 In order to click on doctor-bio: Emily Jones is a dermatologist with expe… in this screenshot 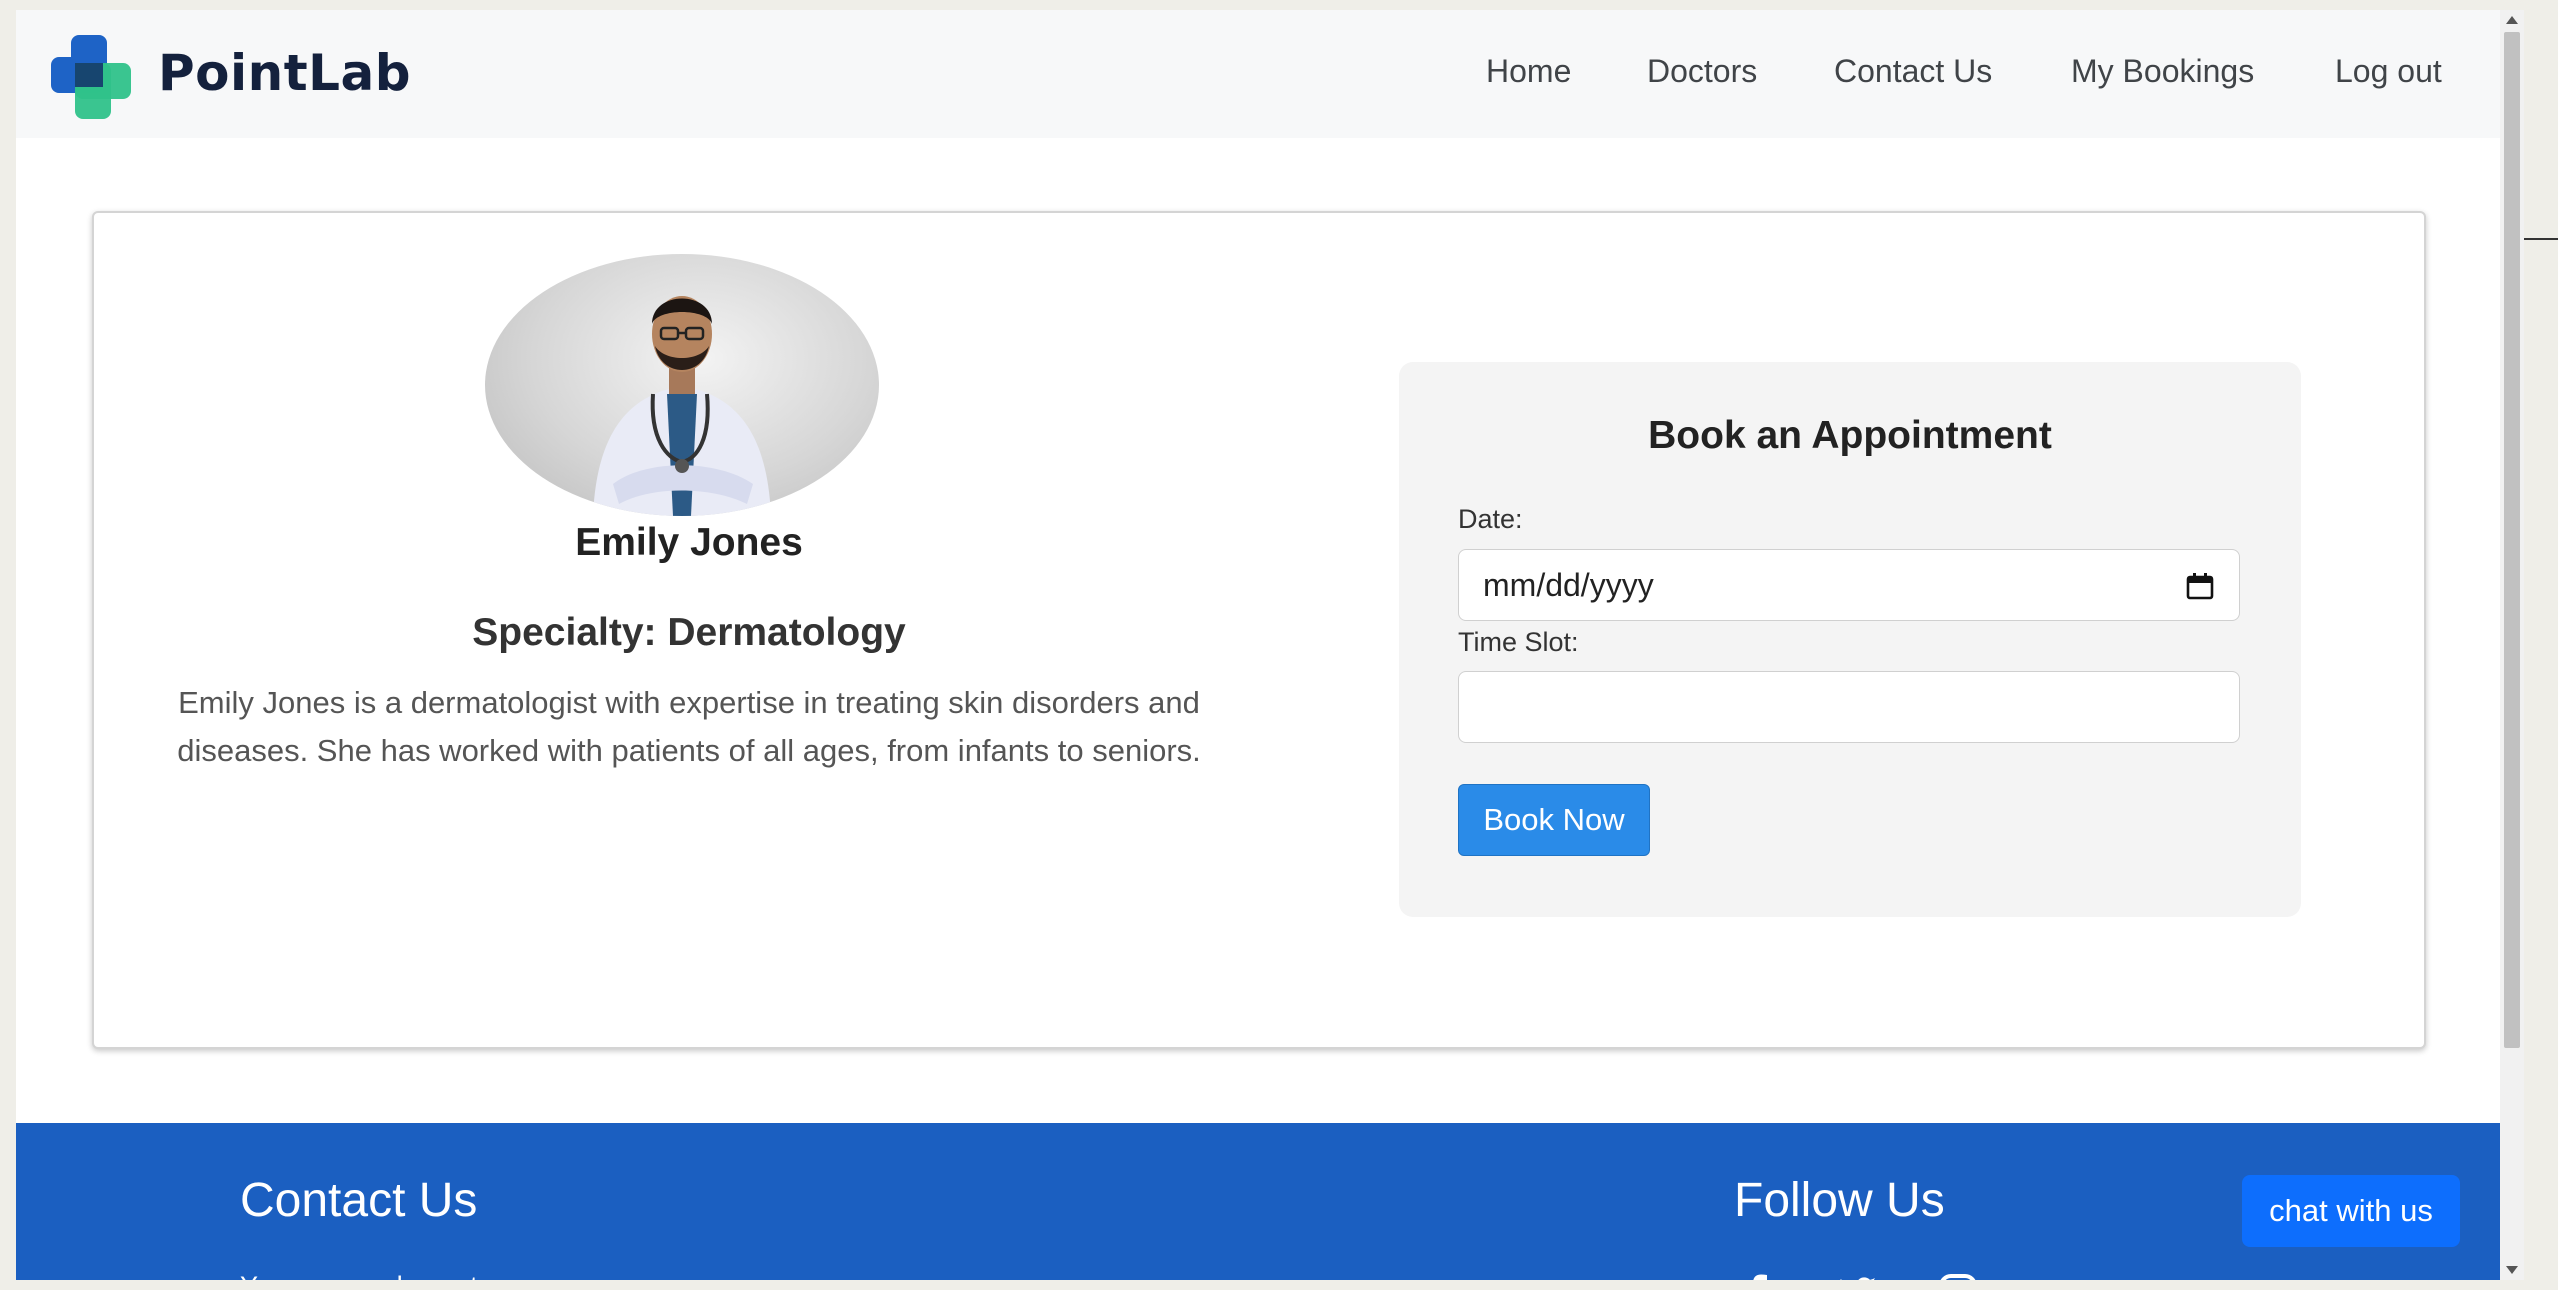, I will do `click(689, 726)`.